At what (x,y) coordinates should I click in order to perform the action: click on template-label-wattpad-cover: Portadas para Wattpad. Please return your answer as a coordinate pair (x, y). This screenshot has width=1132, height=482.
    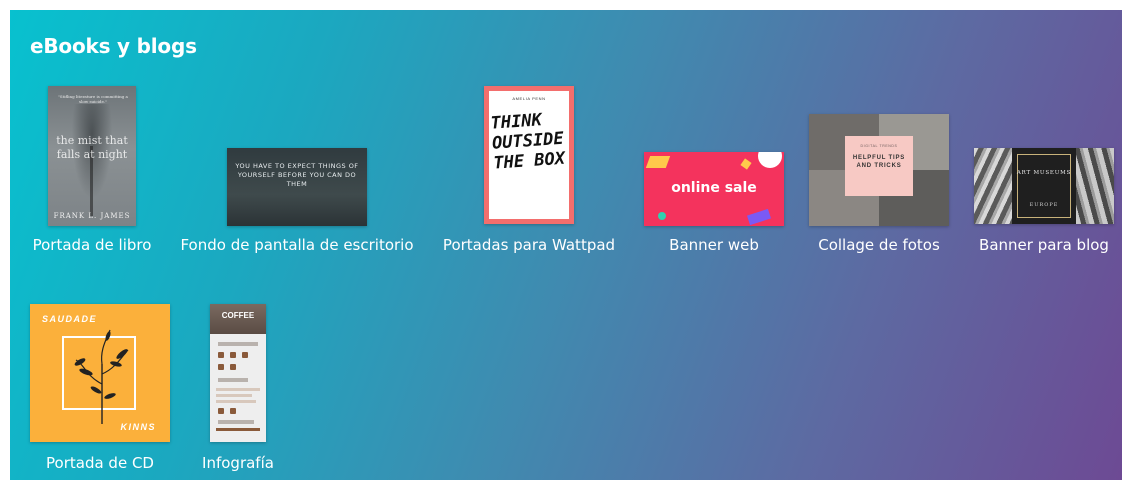
    Looking at the image, I should click on (529, 245).